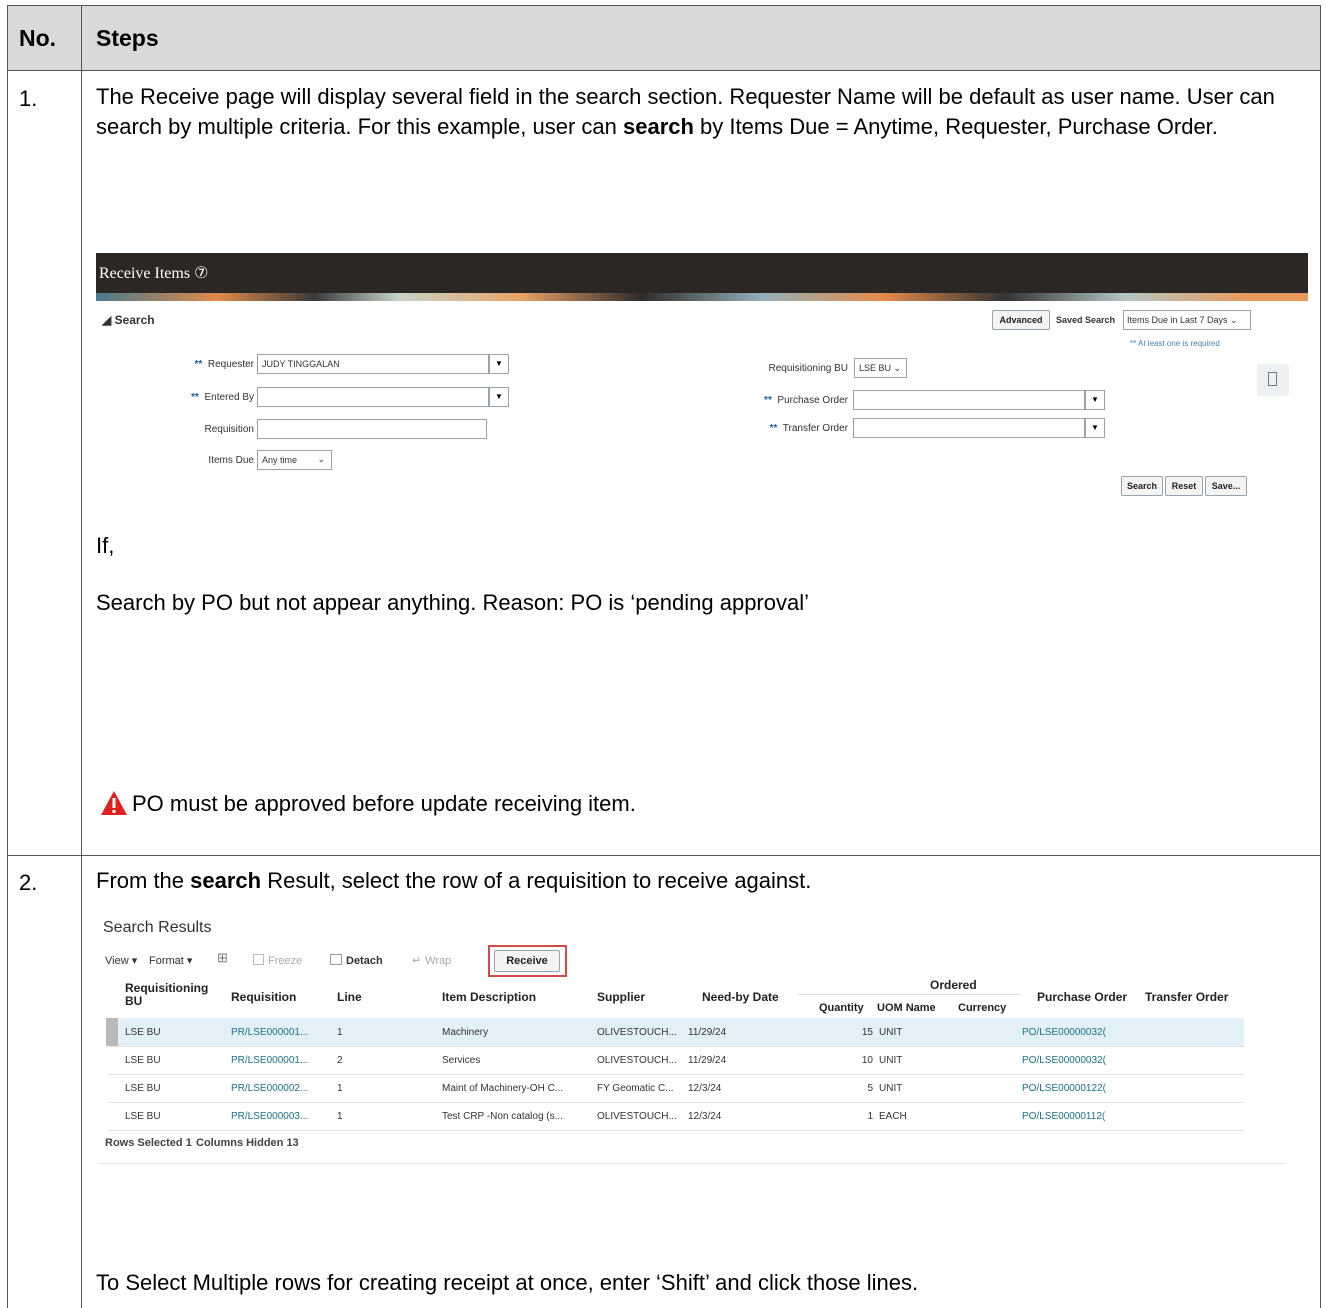 The width and height of the screenshot is (1327, 1308). What do you see at coordinates (489, 997) in the screenshot?
I see `header-item-description: Item Description` at bounding box center [489, 997].